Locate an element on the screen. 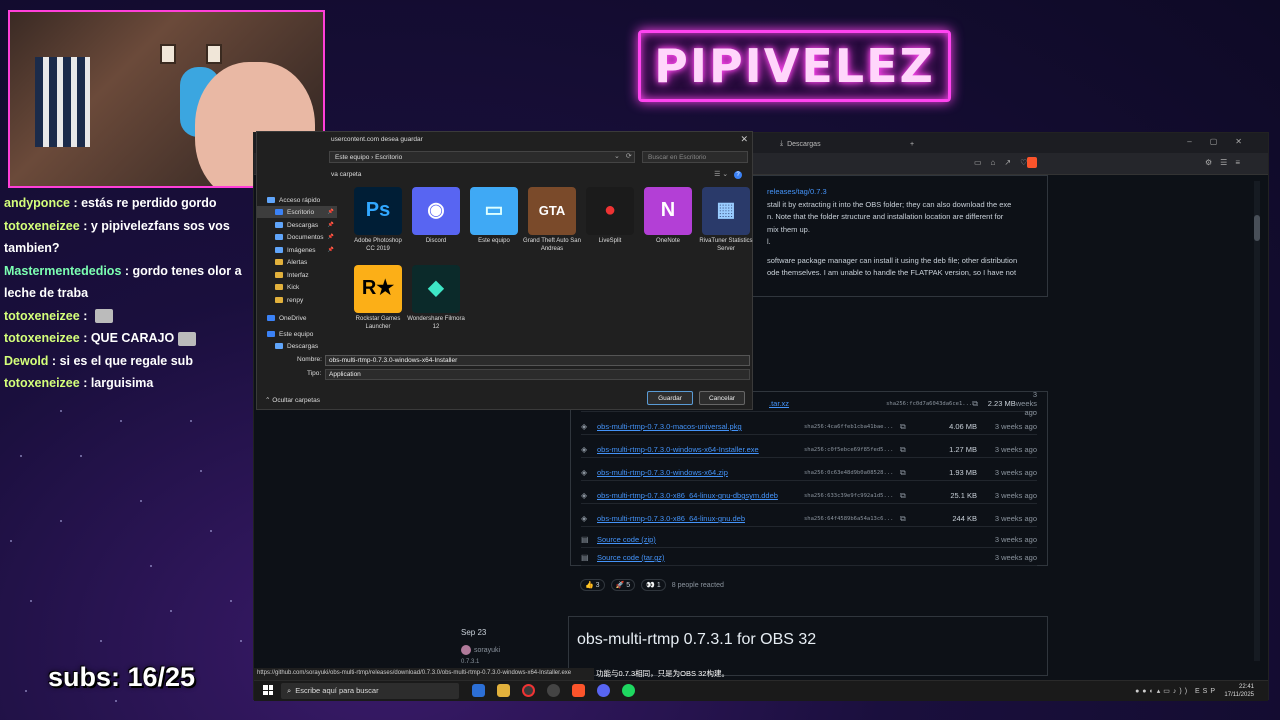 The width and height of the screenshot is (1280, 720). asset-size: 25.1 KB is located at coordinates (963, 495).